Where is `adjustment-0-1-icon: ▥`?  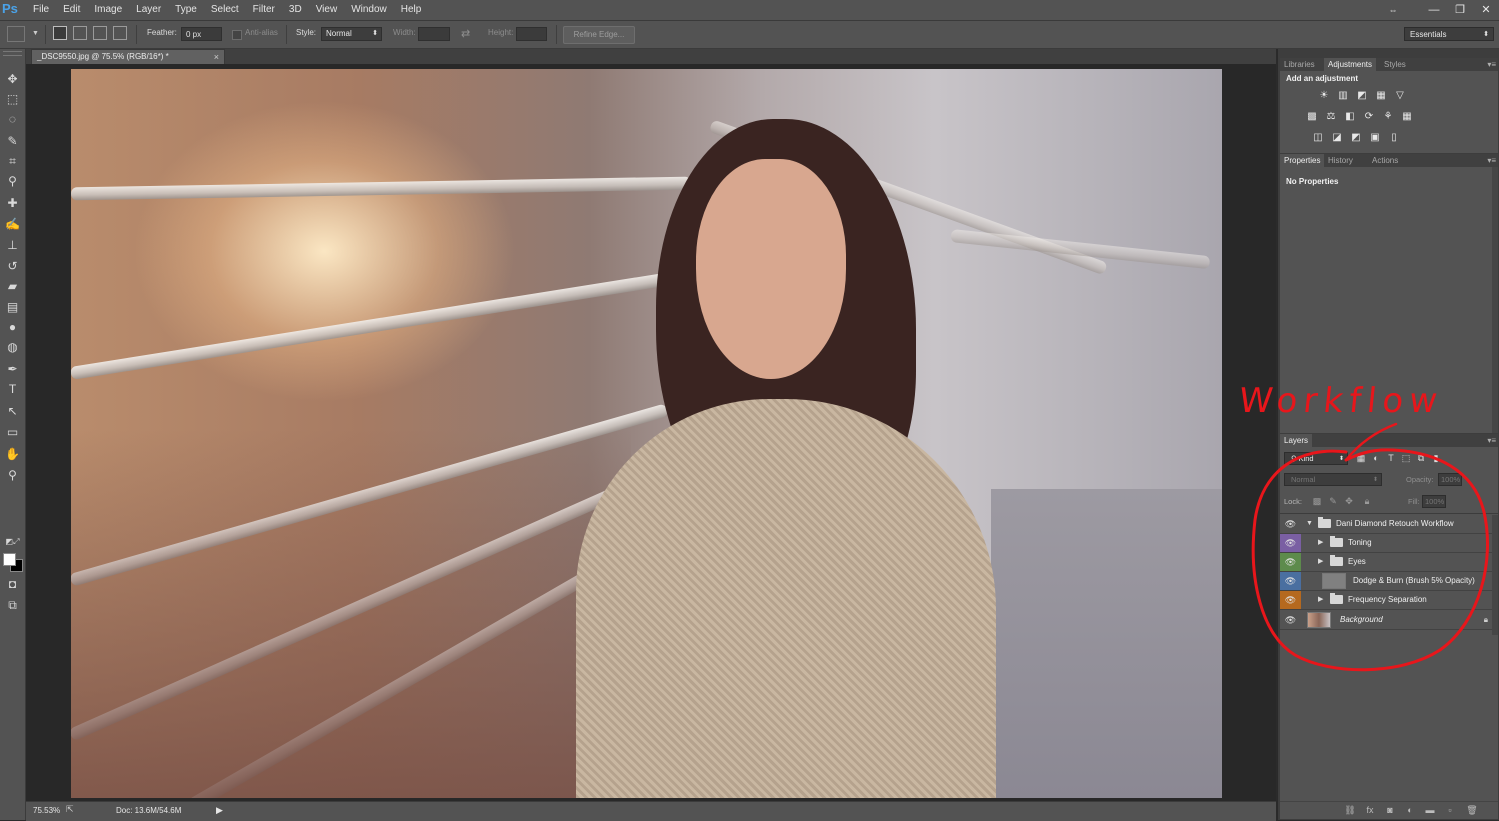
adjustment-0-1-icon: ▥ is located at coordinates (1343, 95).